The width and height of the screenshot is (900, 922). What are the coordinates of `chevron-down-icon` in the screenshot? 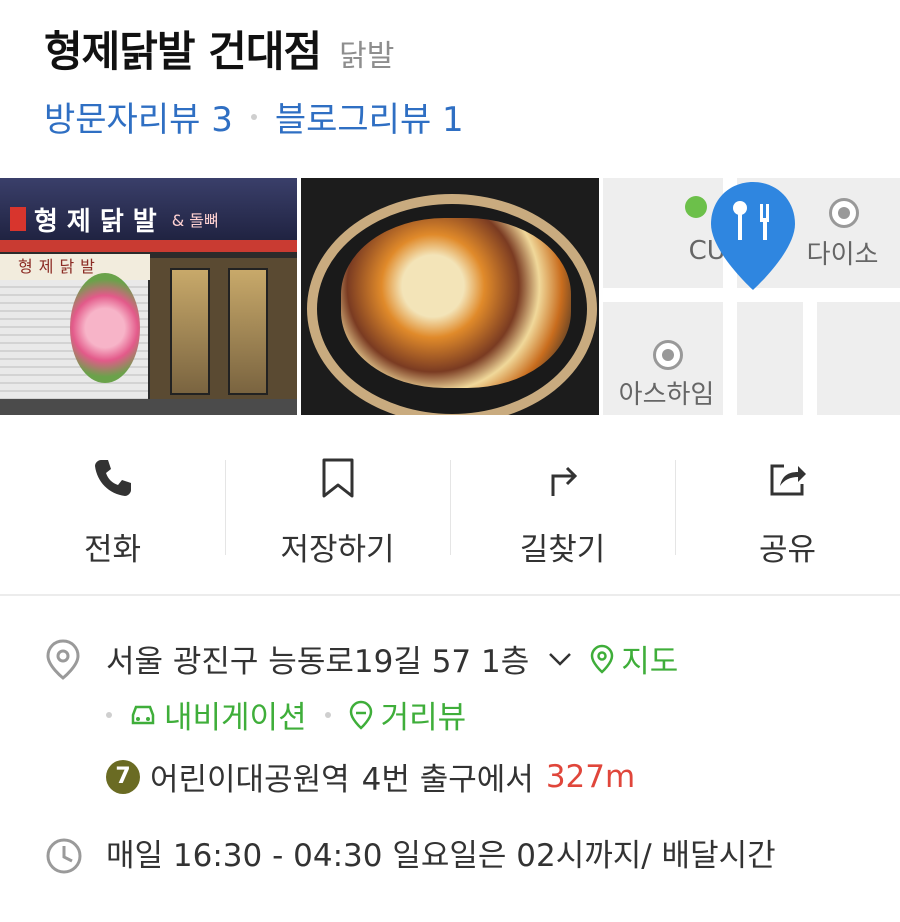 It's located at (560, 659).